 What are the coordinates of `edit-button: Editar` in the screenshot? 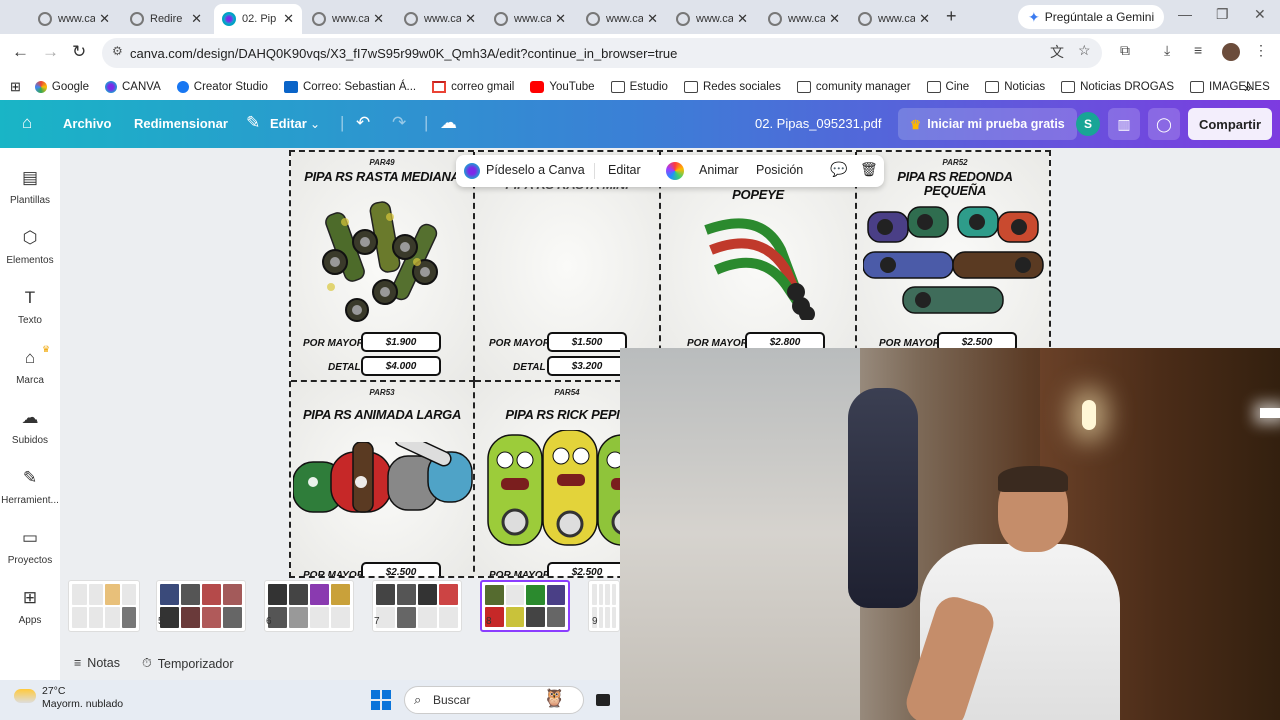 It's located at (624, 170).